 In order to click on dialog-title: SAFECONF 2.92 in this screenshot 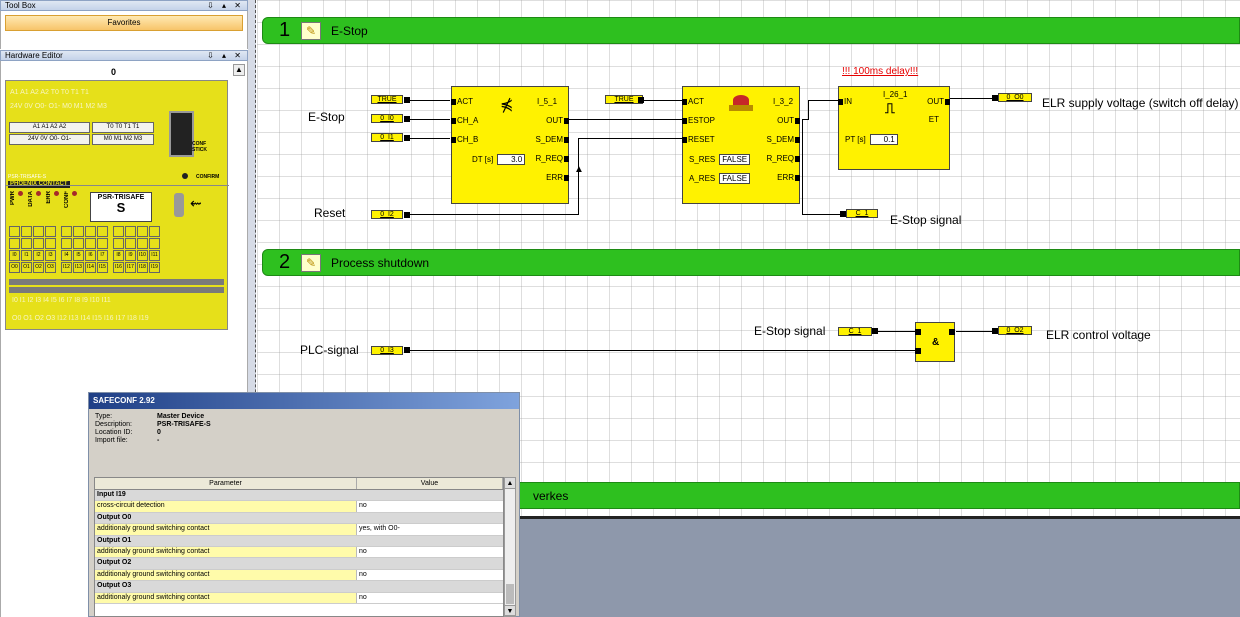, I will do `click(304, 401)`.